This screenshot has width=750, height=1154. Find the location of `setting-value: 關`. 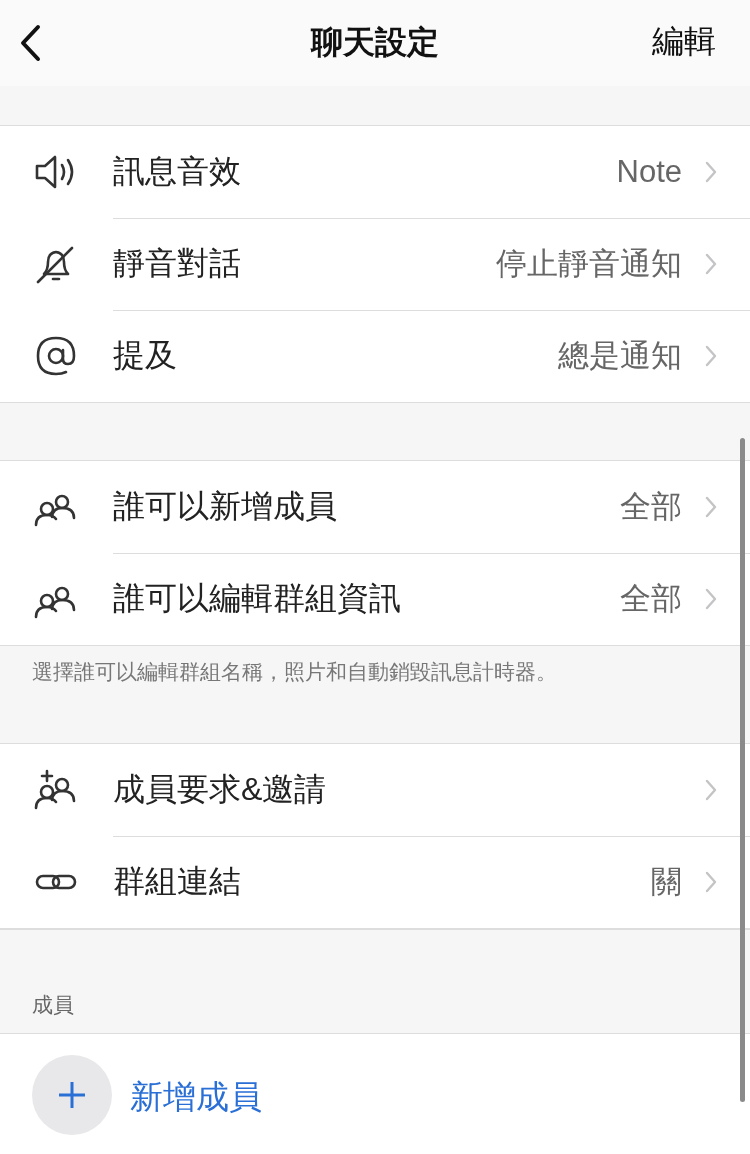

setting-value: 關 is located at coordinates (666, 882).